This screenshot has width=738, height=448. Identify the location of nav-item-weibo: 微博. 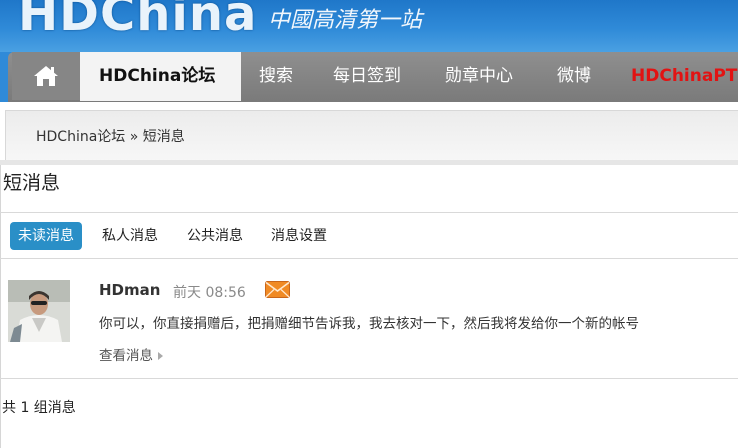
(574, 76).